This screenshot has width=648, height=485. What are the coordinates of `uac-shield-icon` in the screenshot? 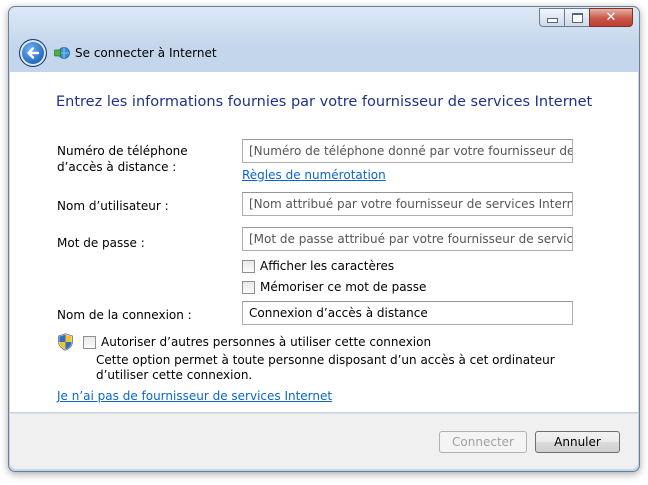 It's located at (65, 342).